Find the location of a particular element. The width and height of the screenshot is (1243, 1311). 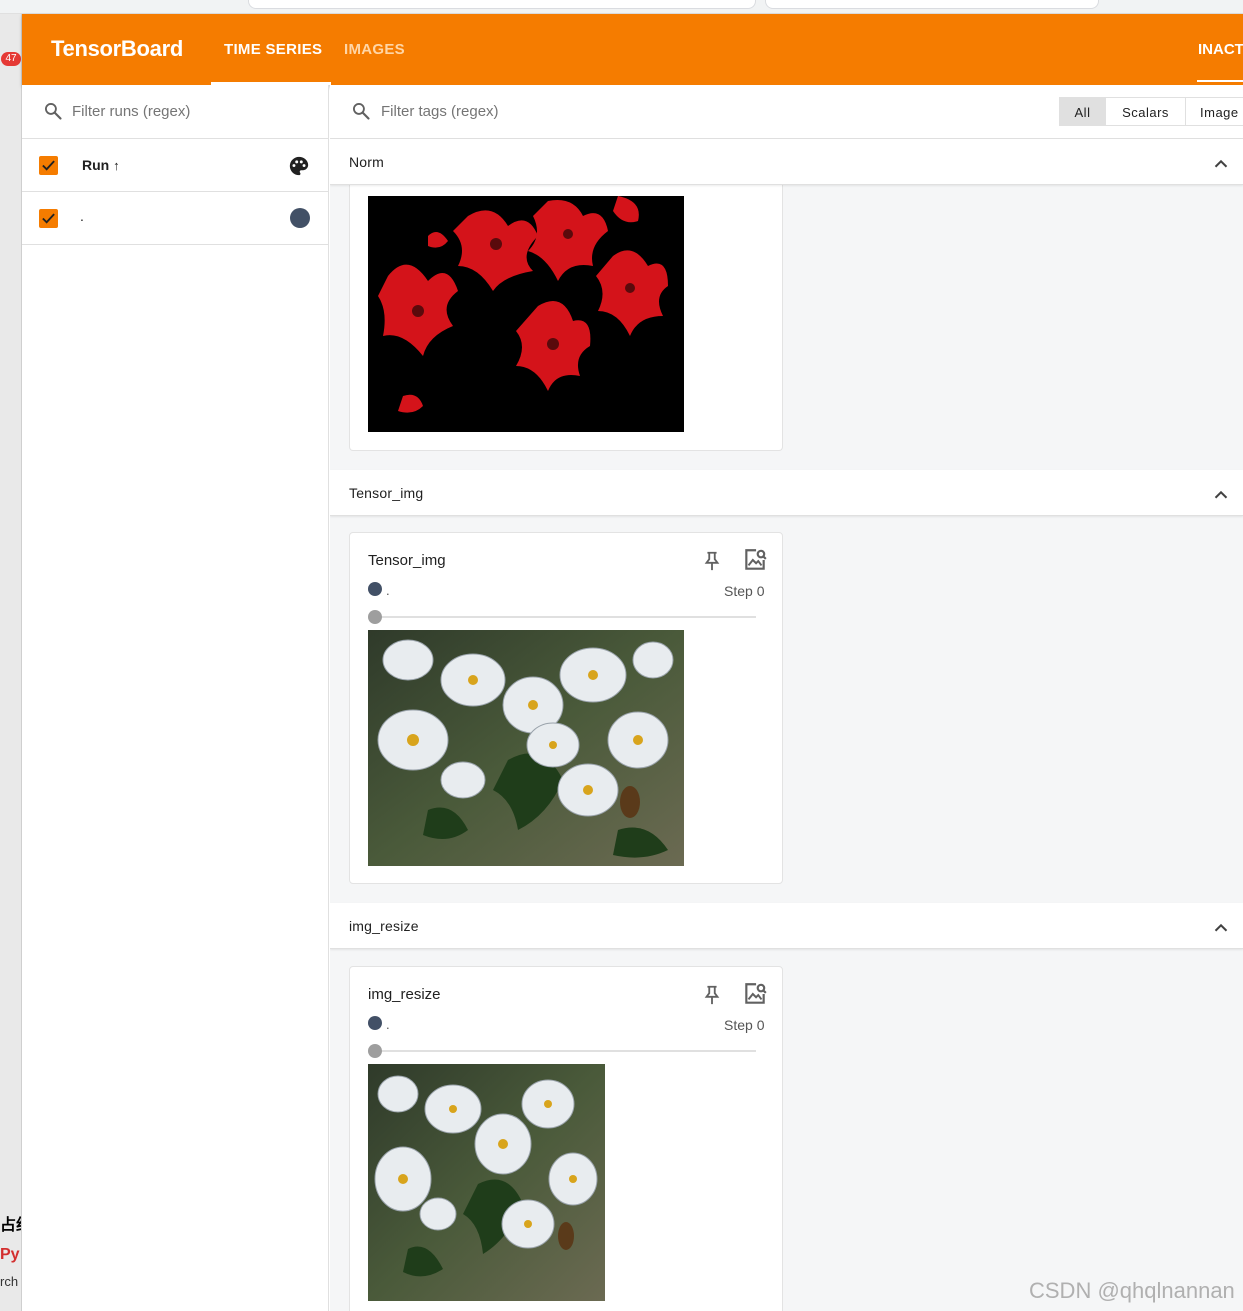

run-color-swatch is located at coordinates (300, 218).